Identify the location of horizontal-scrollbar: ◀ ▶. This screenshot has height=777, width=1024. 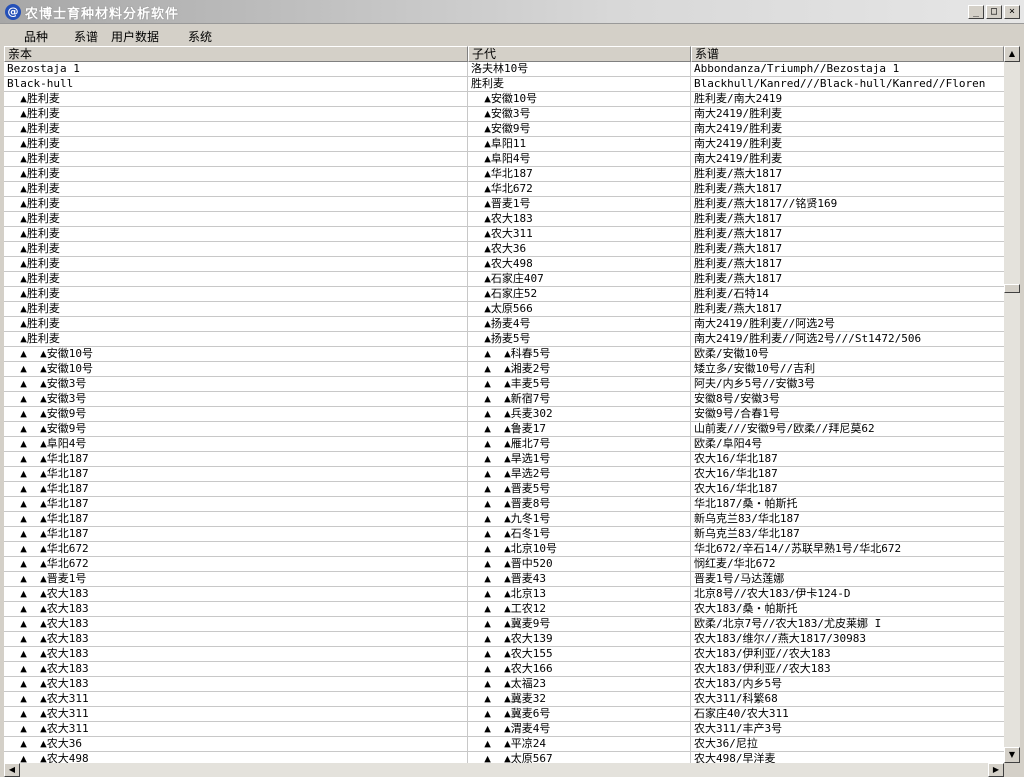
(504, 770).